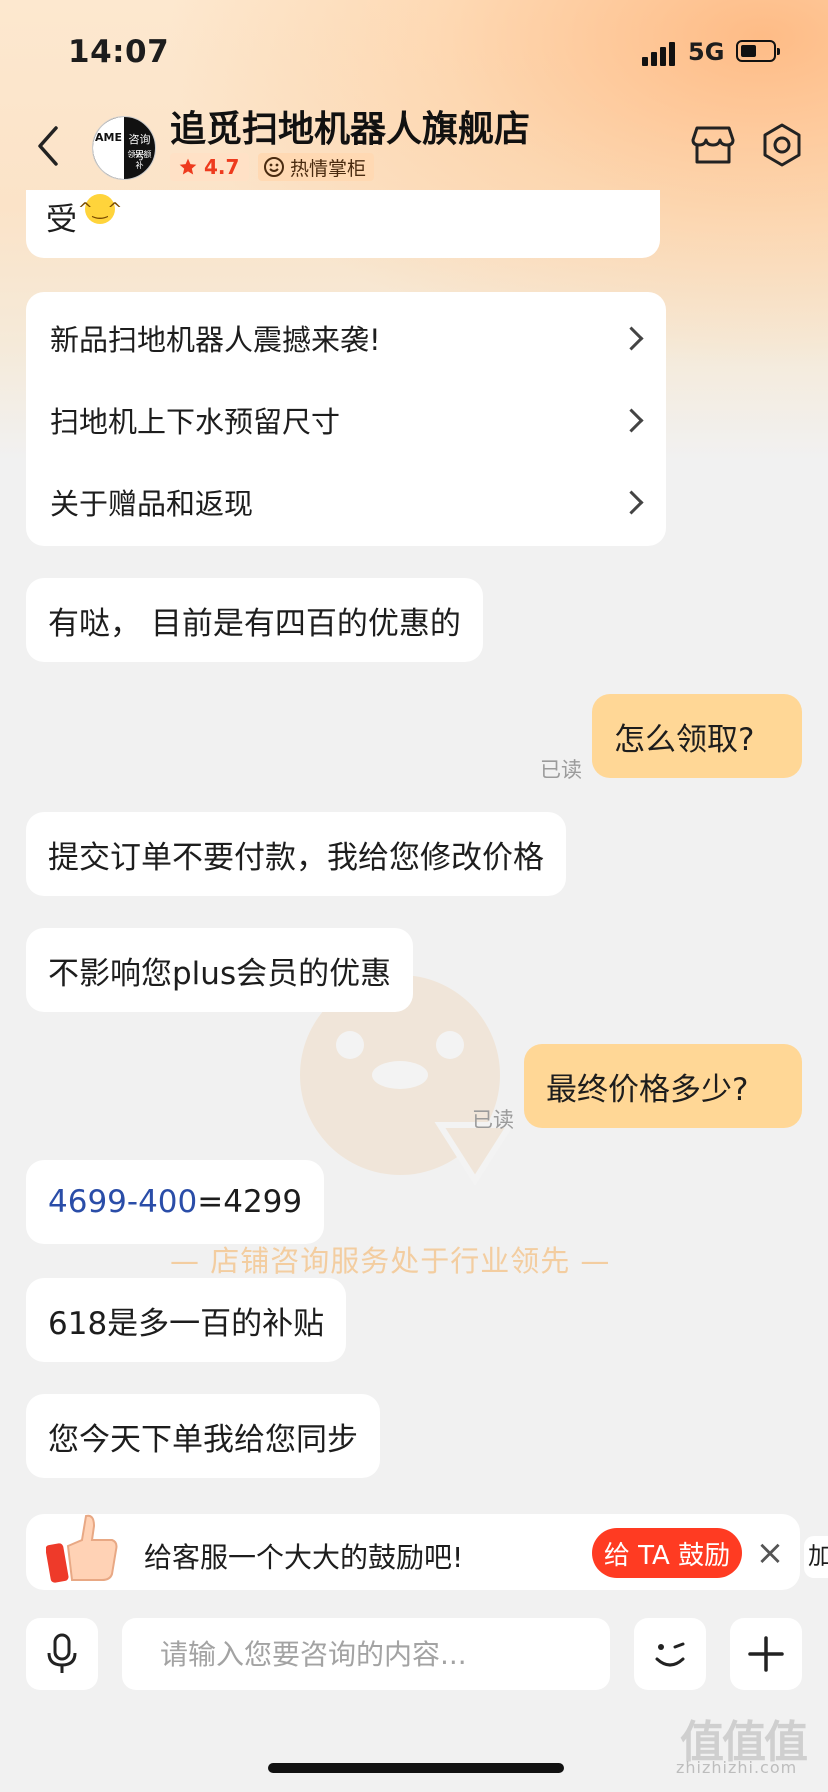 This screenshot has height=1792, width=828. What do you see at coordinates (343, 224) in the screenshot?
I see `message-partial: 受 ^‿^` at bounding box center [343, 224].